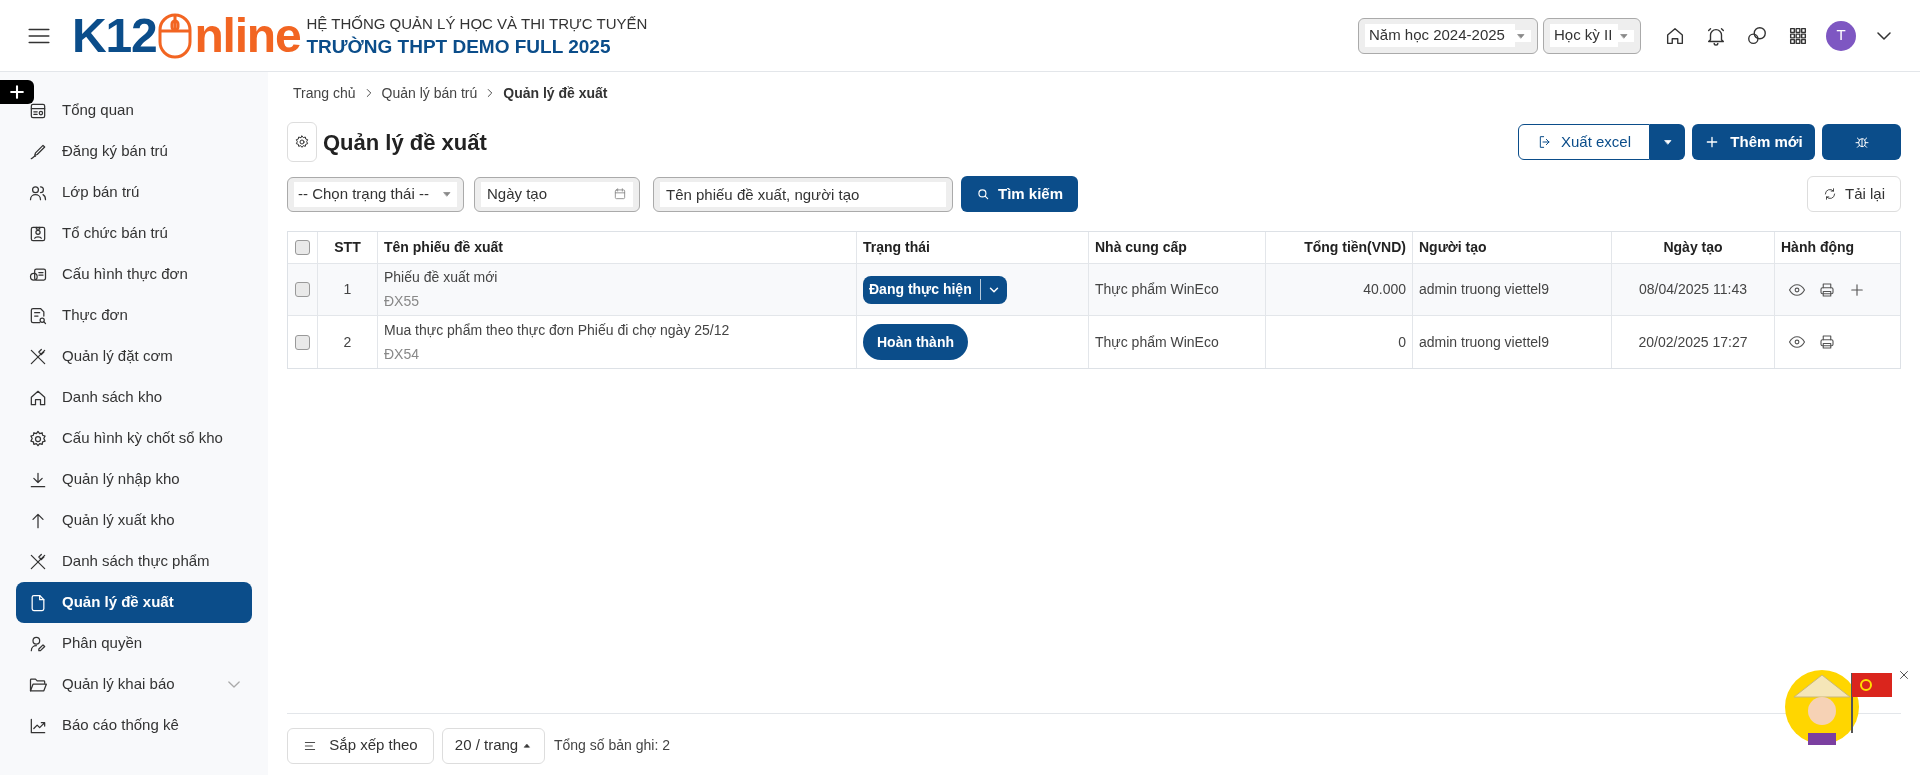 This screenshot has width=1920, height=775. I want to click on document-search-icon, so click(38, 315).